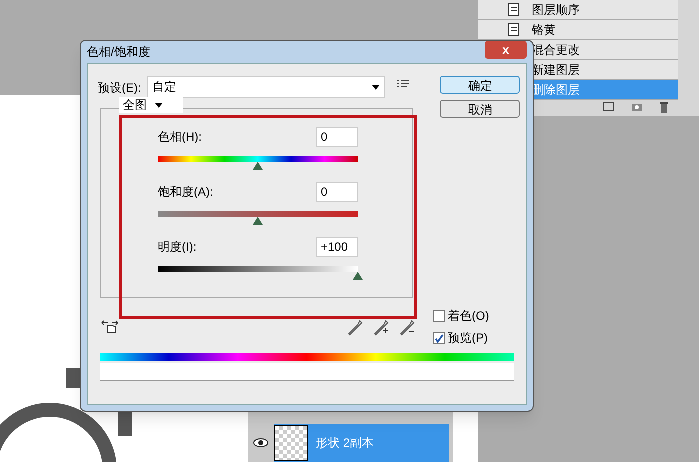 The image size is (699, 462). I want to click on trash-icon, so click(664, 107).